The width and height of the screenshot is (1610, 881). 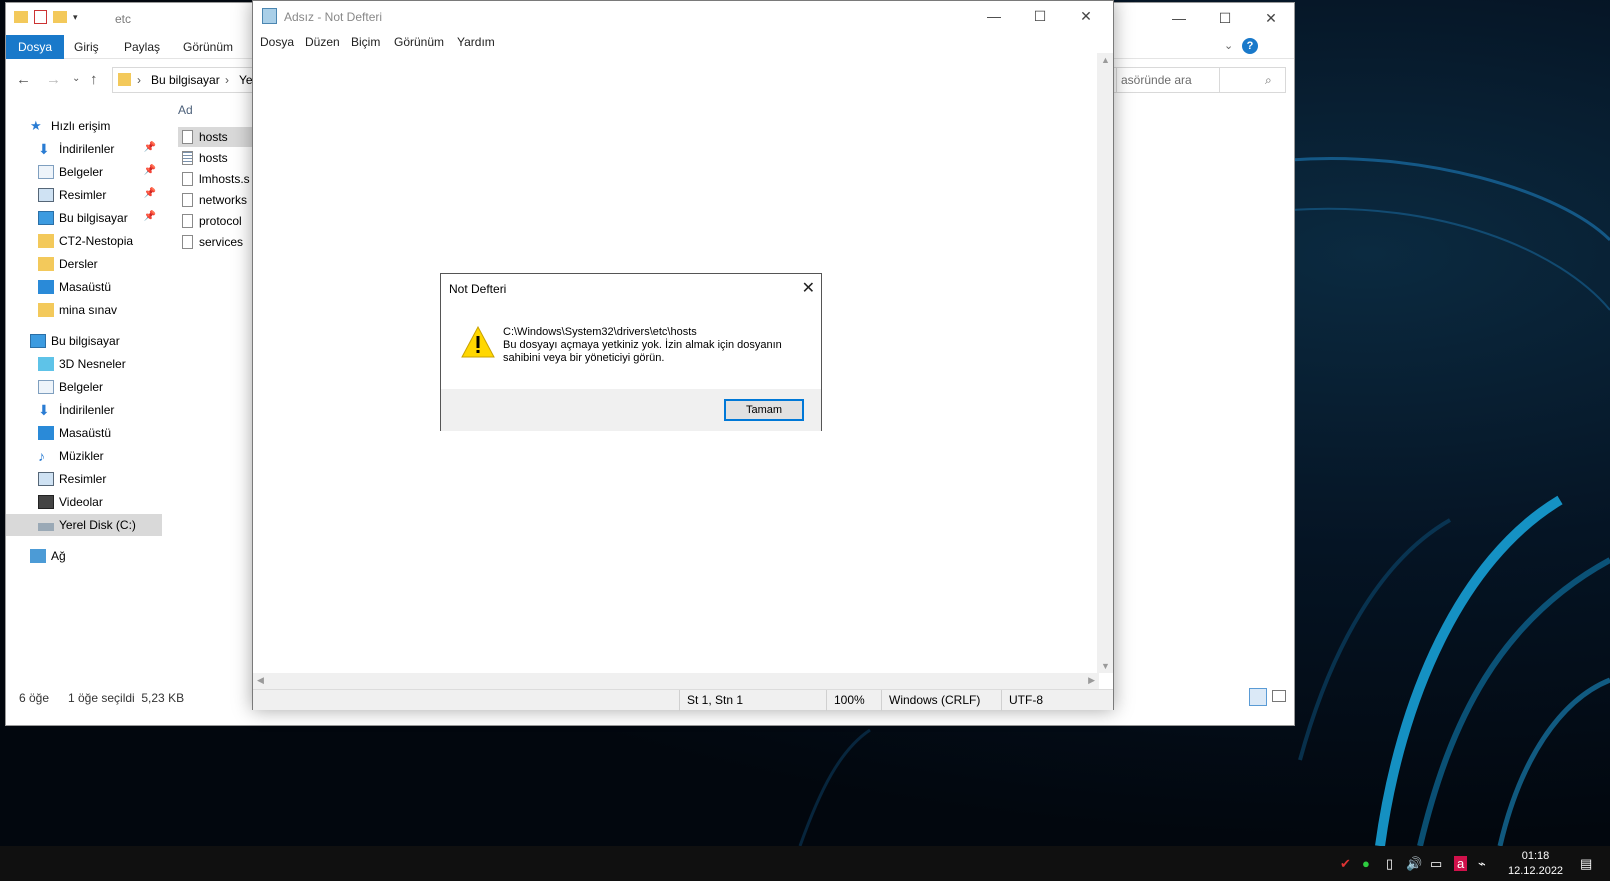 I want to click on message-line-2: sahibini veya bir yöneticiyi görün., so click(x=584, y=358).